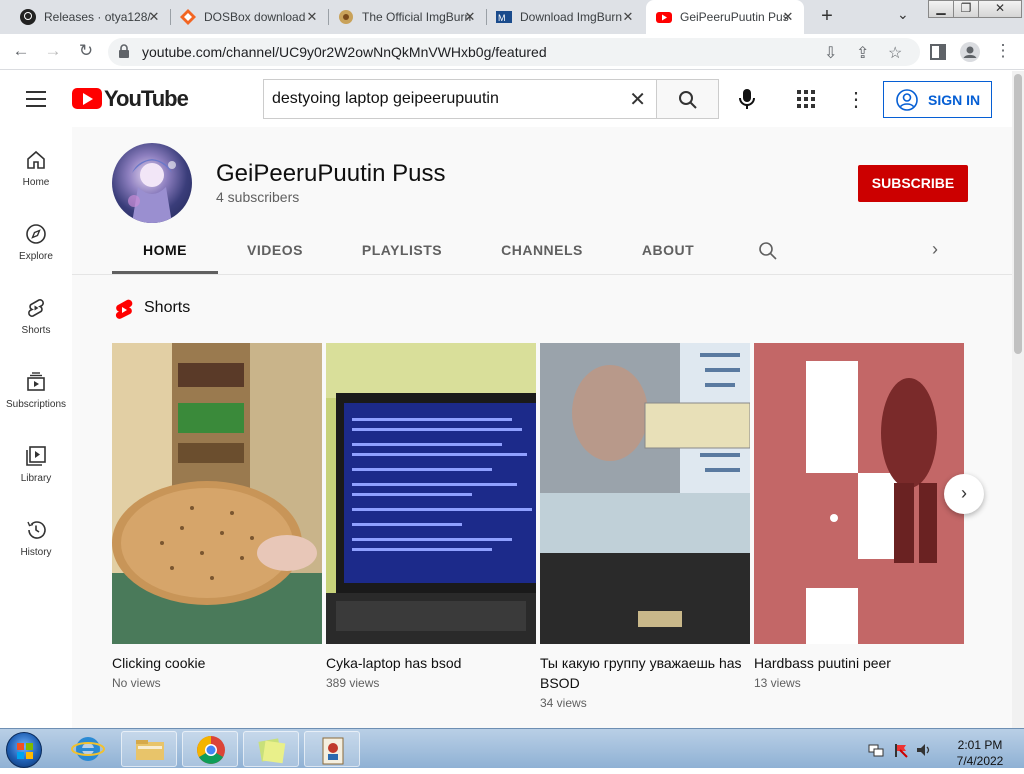 This screenshot has height=774, width=1024. I want to click on windows-logo-icon, so click(25, 751).